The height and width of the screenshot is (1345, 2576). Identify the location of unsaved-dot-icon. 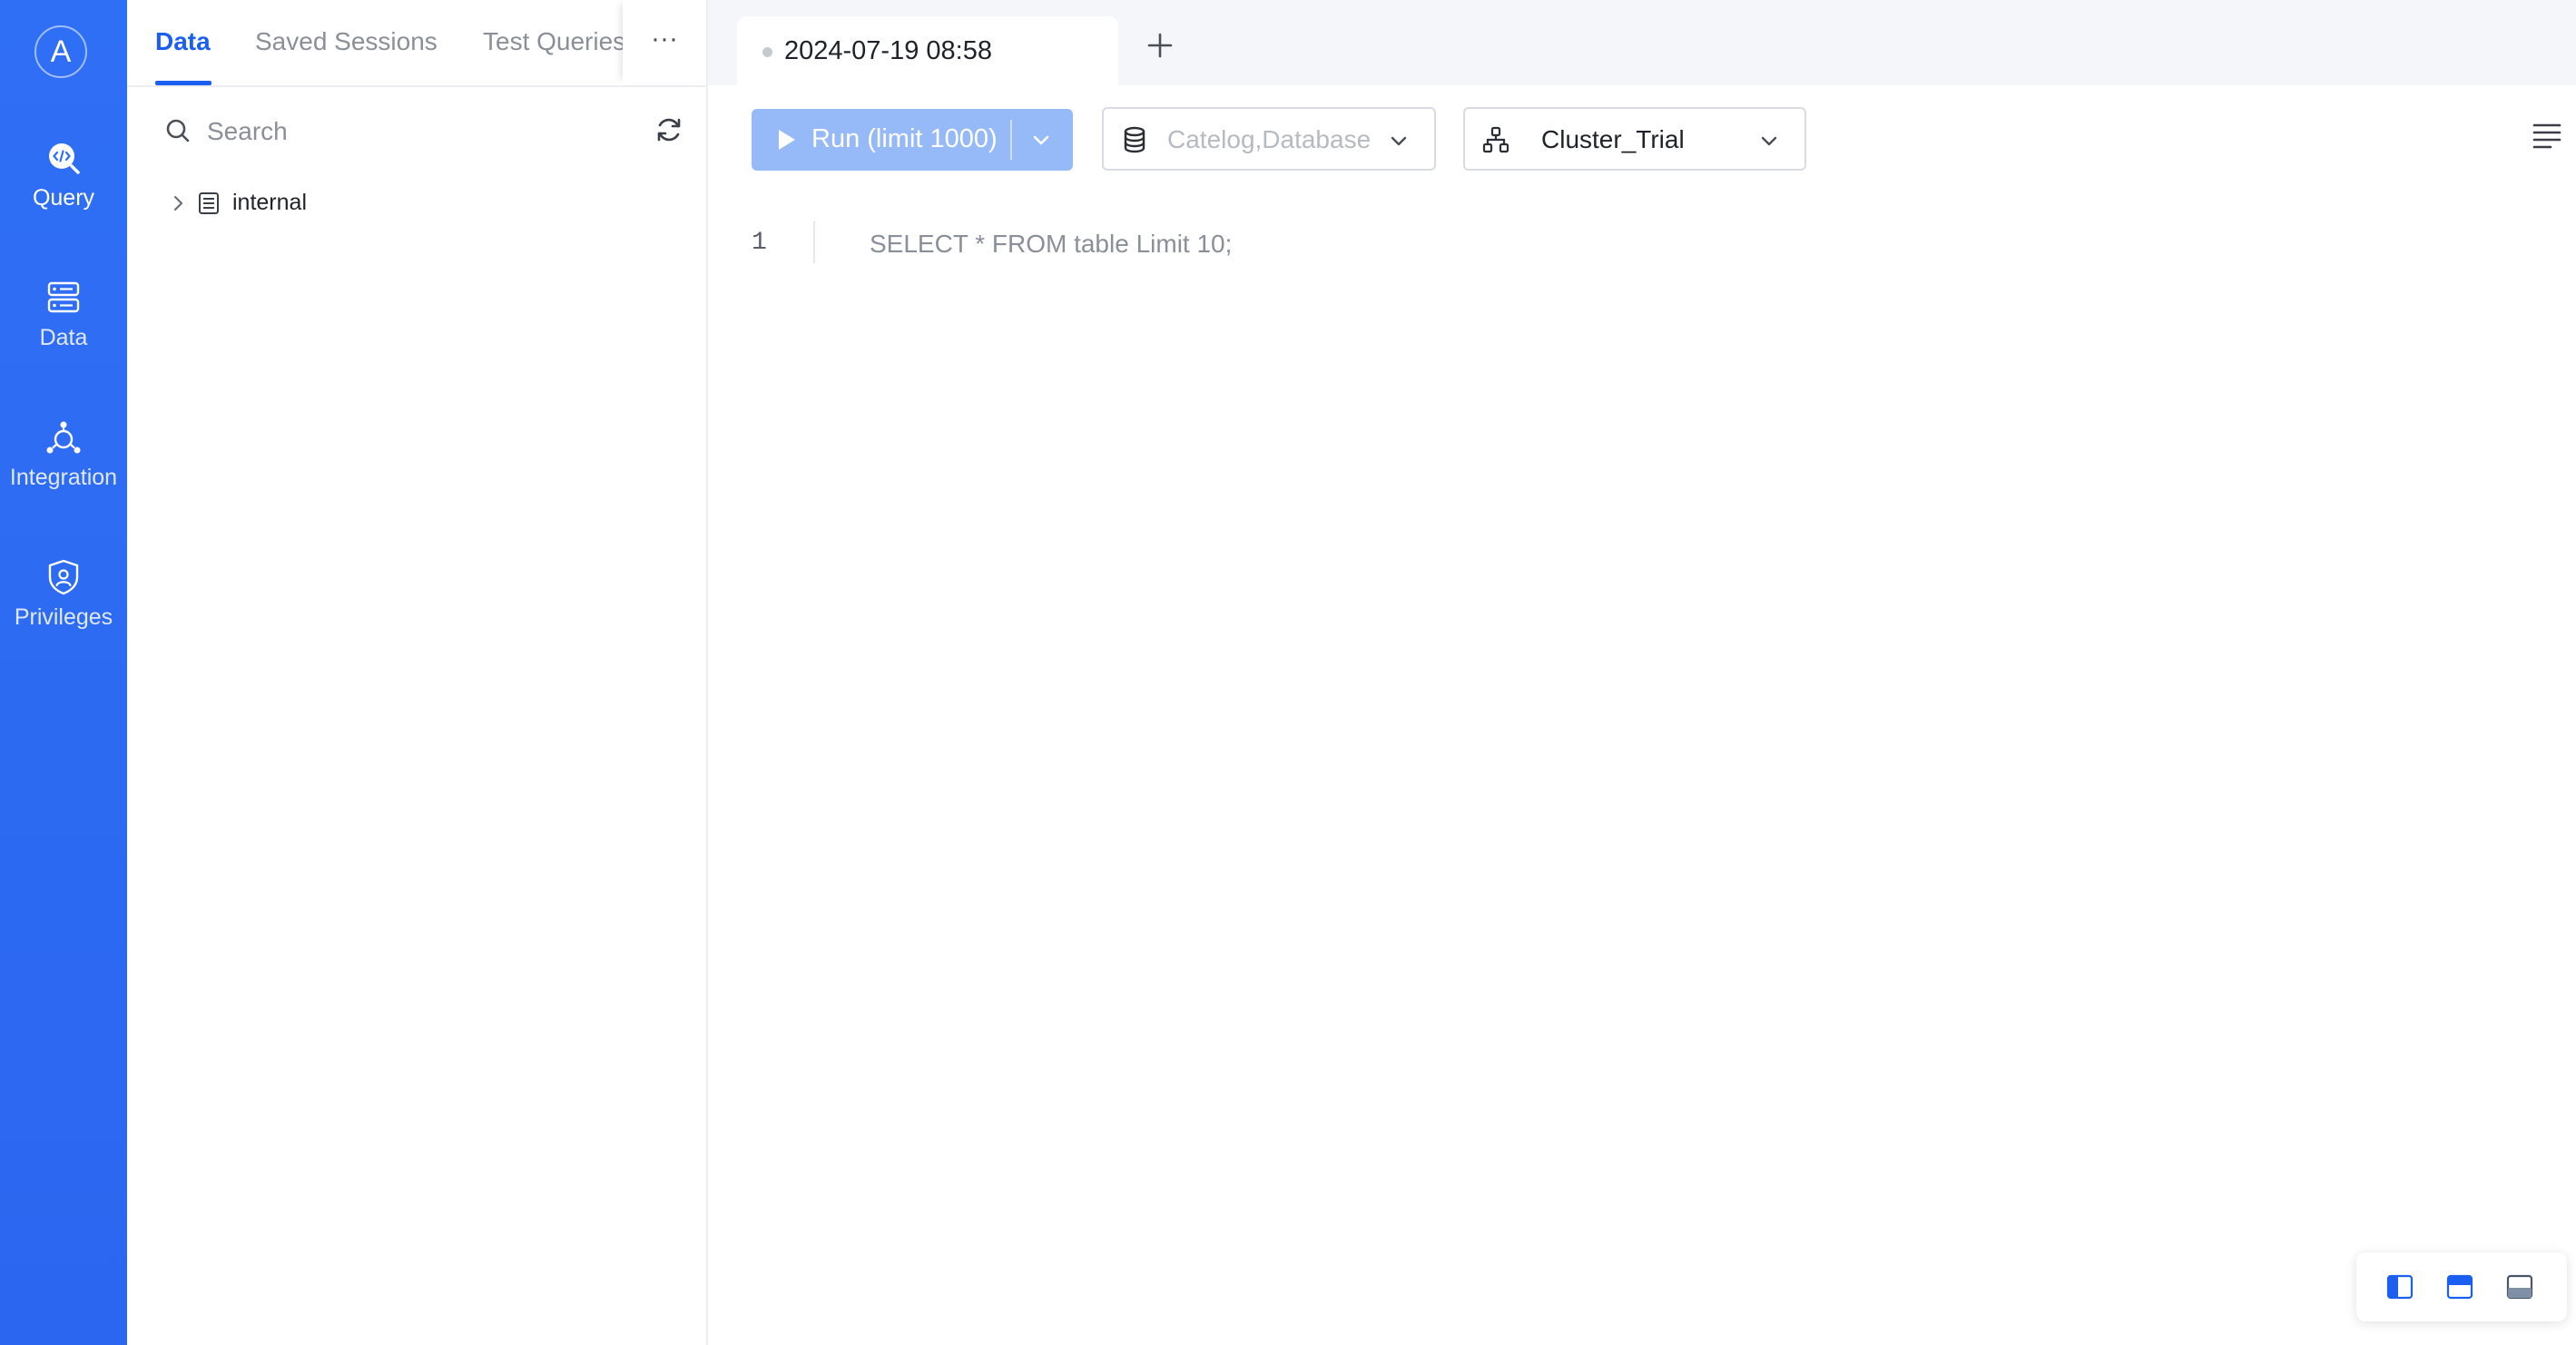
(767, 52).